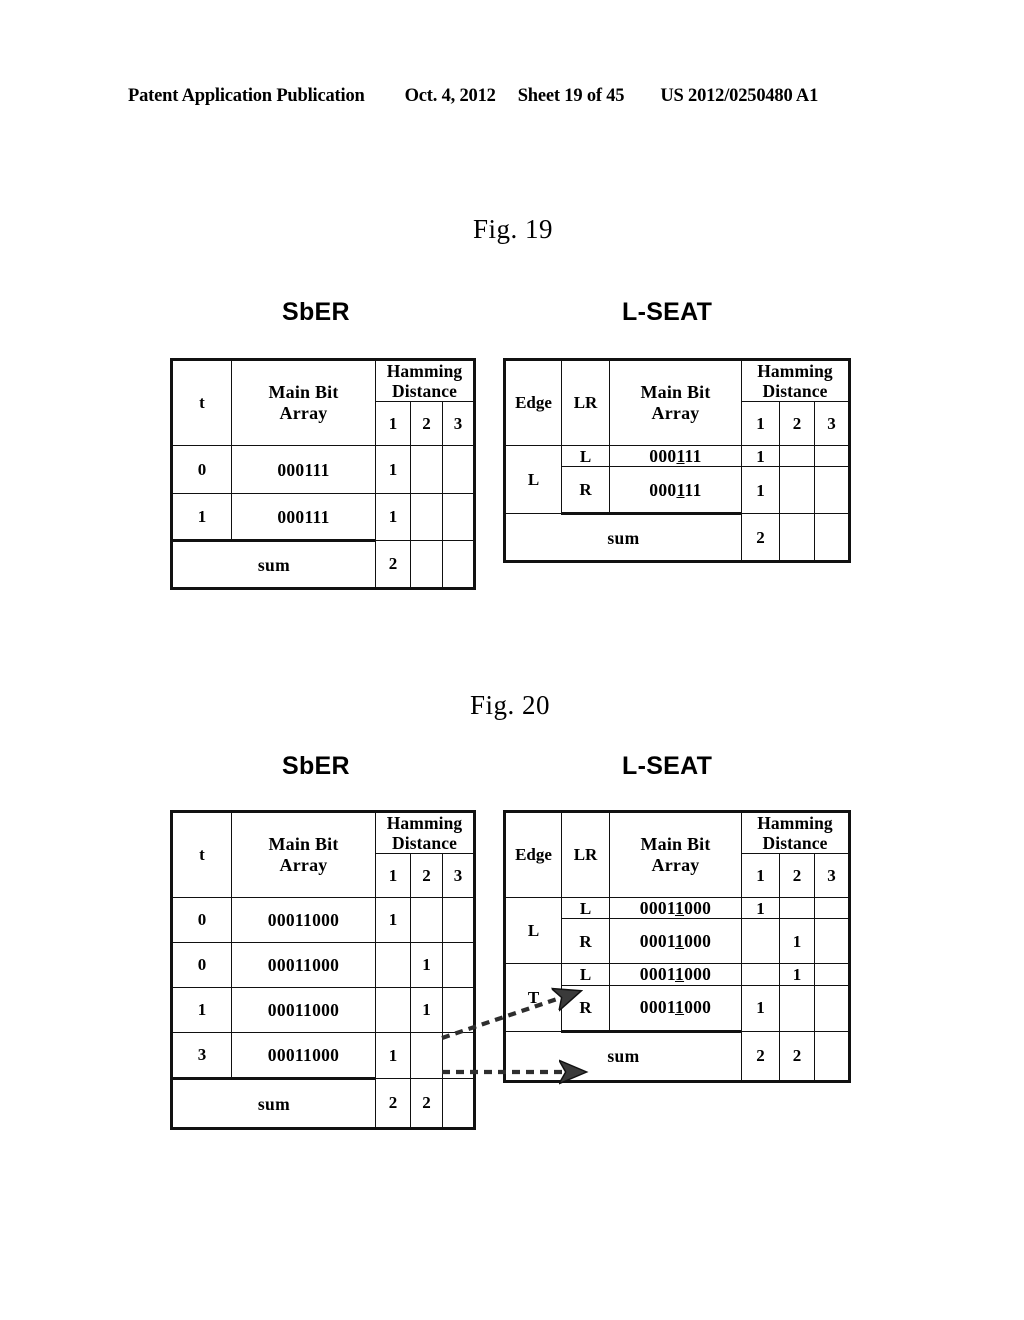 The image size is (1024, 1320). Describe the element at coordinates (677, 997) in the screenshot. I see `table-row: T L 00011000 1` at that location.